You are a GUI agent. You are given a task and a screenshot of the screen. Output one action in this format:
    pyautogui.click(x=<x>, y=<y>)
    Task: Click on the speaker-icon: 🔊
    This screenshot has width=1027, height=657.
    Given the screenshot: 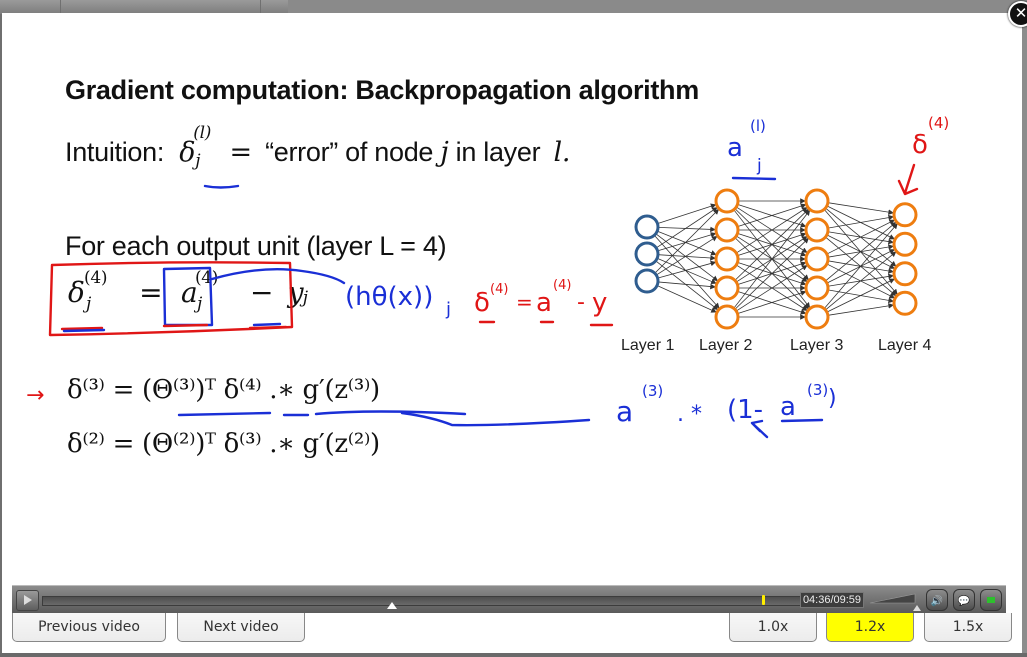 What is the action you would take?
    pyautogui.click(x=937, y=601)
    